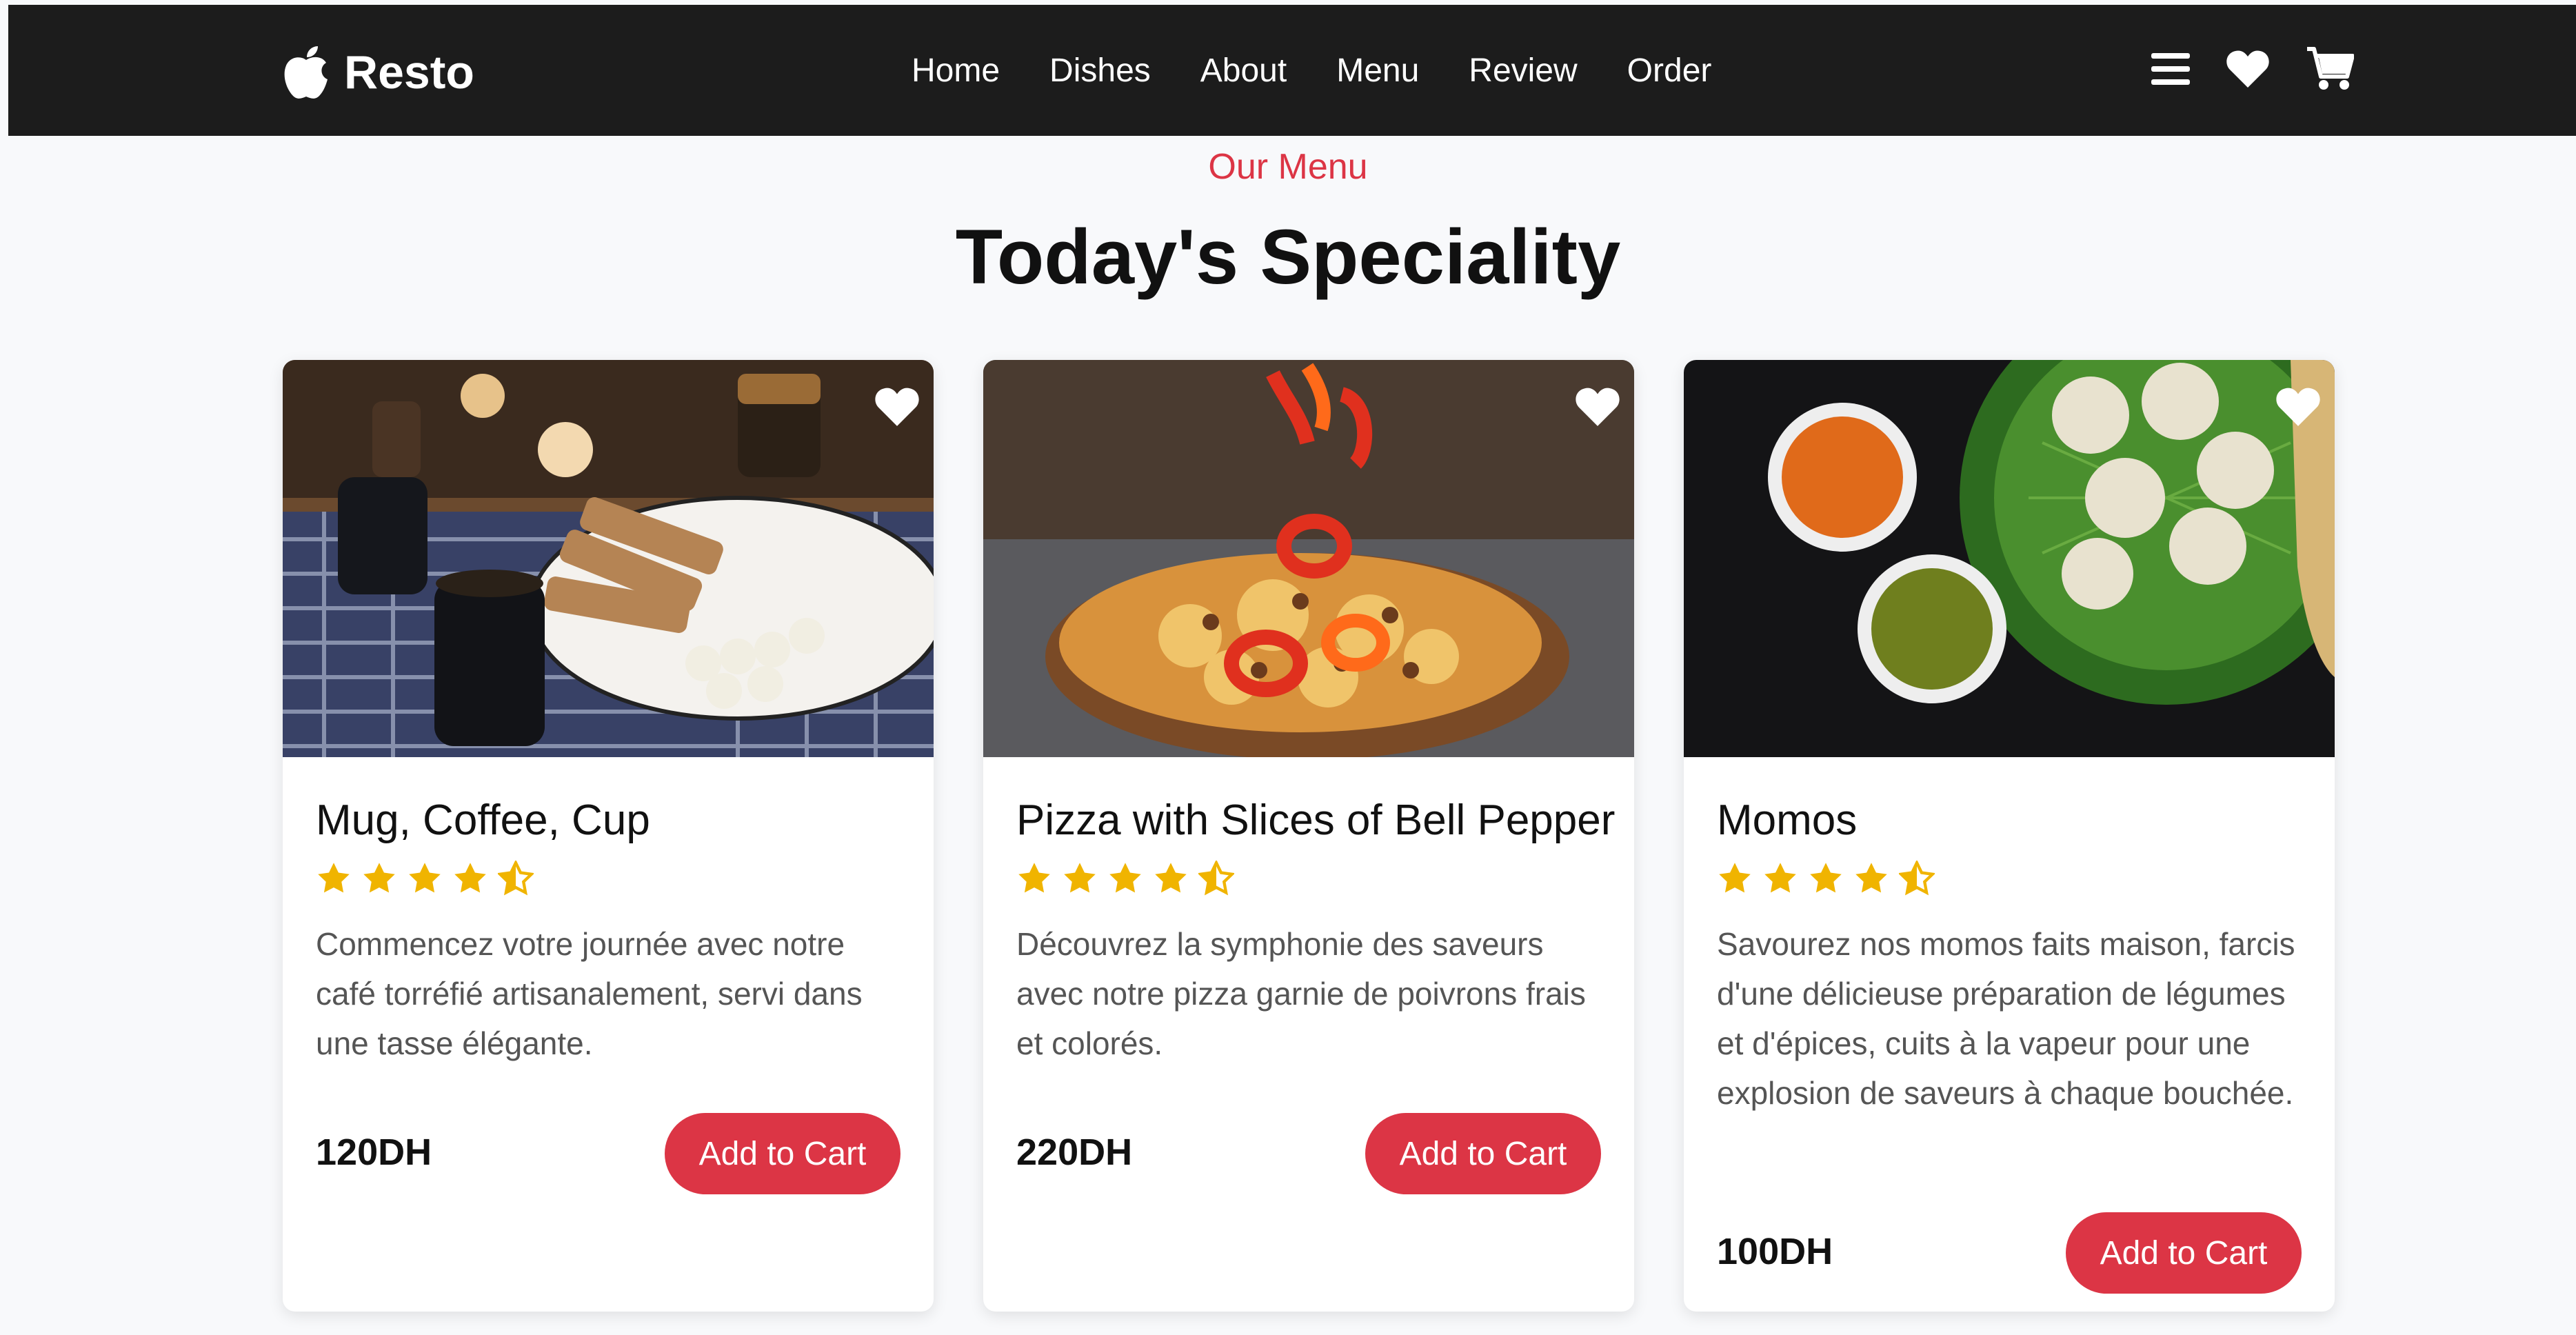  What do you see at coordinates (2248, 69) in the screenshot?
I see `heart-icon` at bounding box center [2248, 69].